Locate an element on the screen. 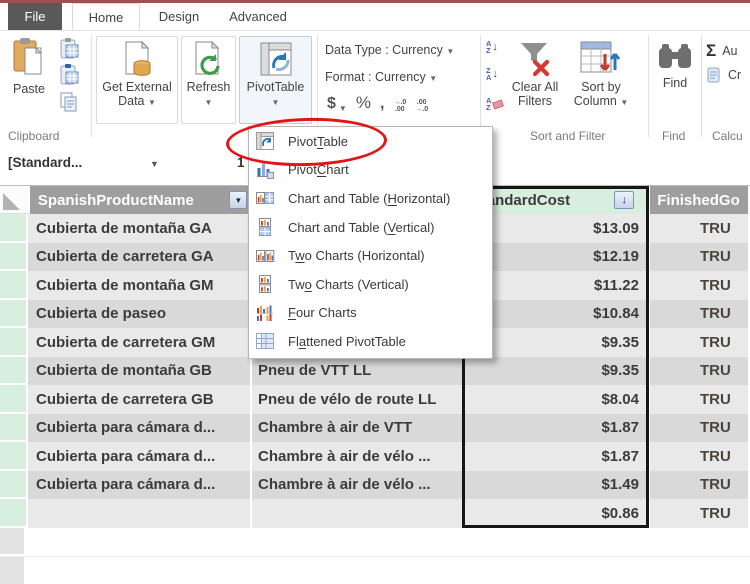 The image size is (750, 584). paste-button: Paste is located at coordinates (29, 79).